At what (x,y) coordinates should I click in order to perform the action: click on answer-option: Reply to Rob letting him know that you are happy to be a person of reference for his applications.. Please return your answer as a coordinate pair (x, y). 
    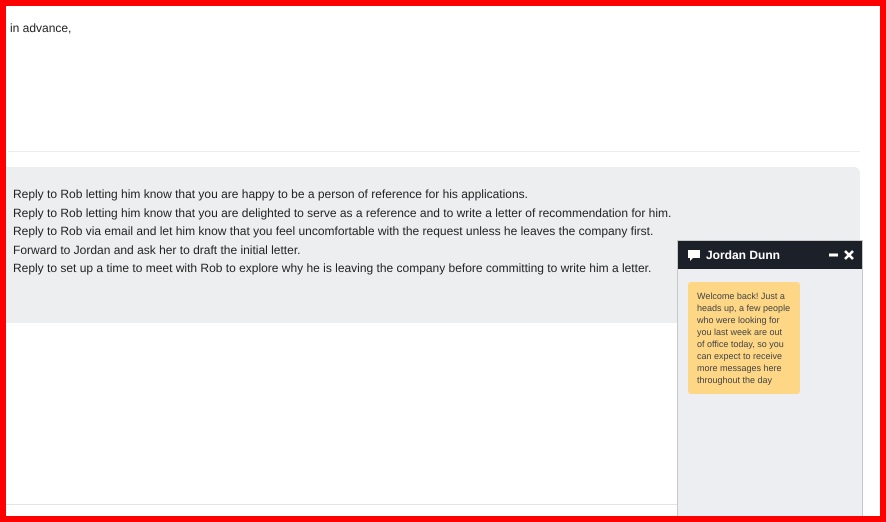
    Looking at the image, I should click on (270, 194).